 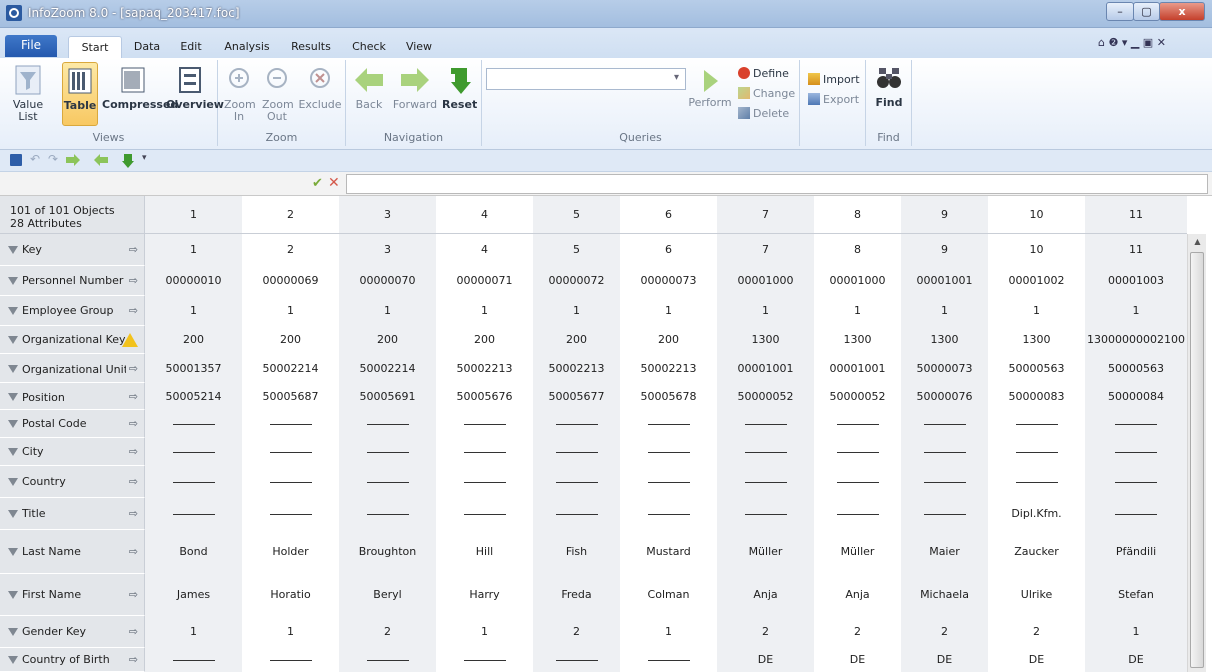 What do you see at coordinates (72, 514) in the screenshot?
I see `attribute-row-header: Title ⇨` at bounding box center [72, 514].